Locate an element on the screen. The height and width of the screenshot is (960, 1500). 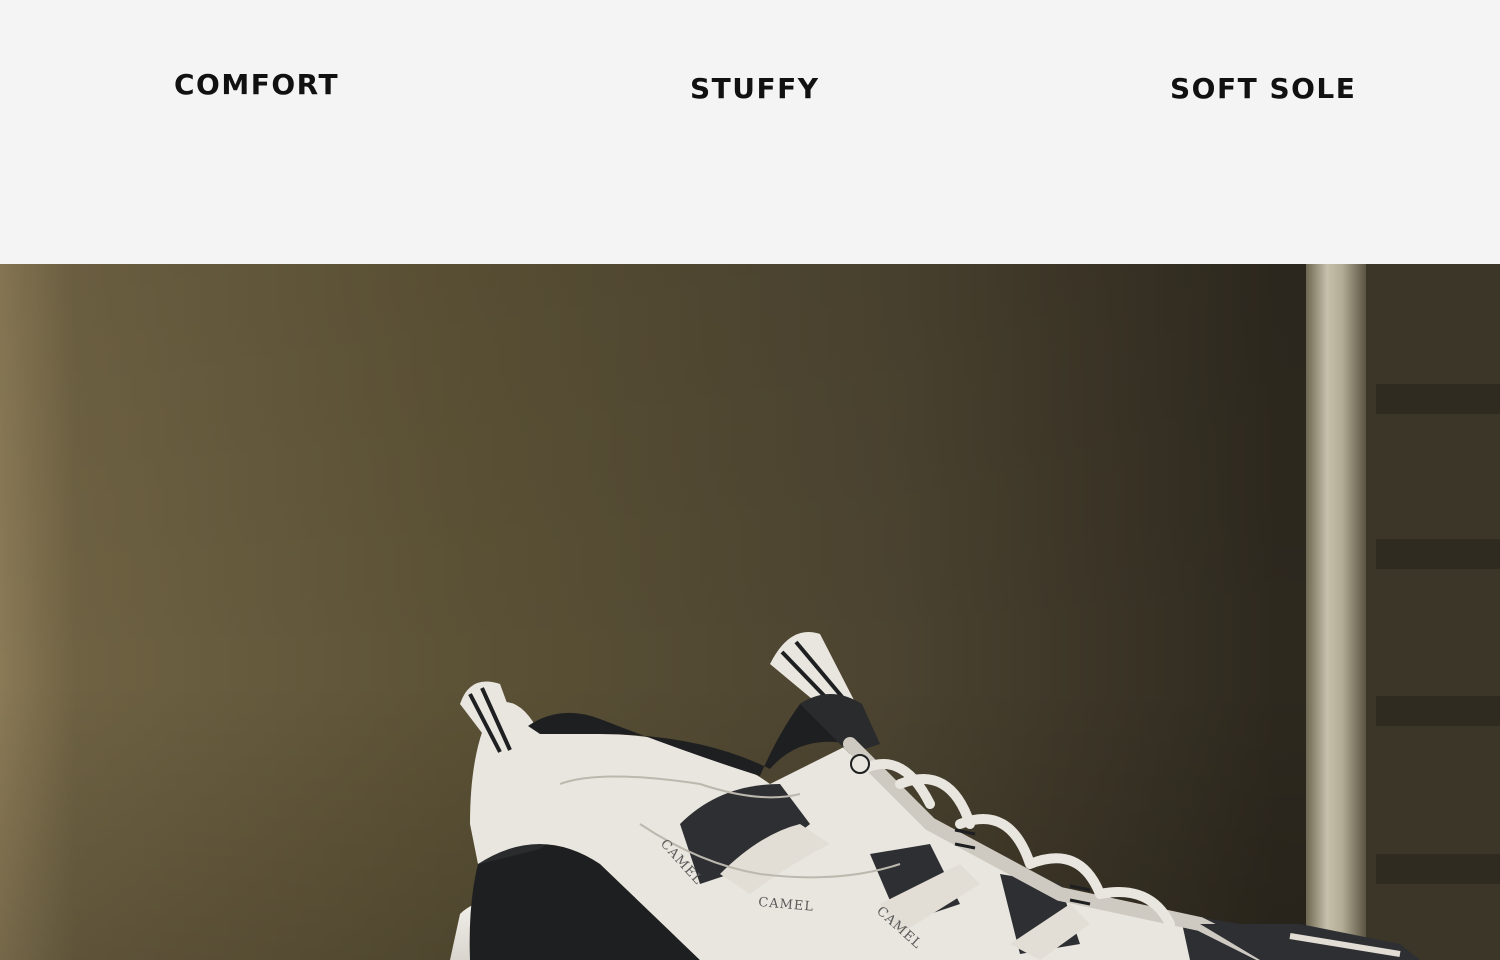
door-frame is located at coordinates (1336, 612).